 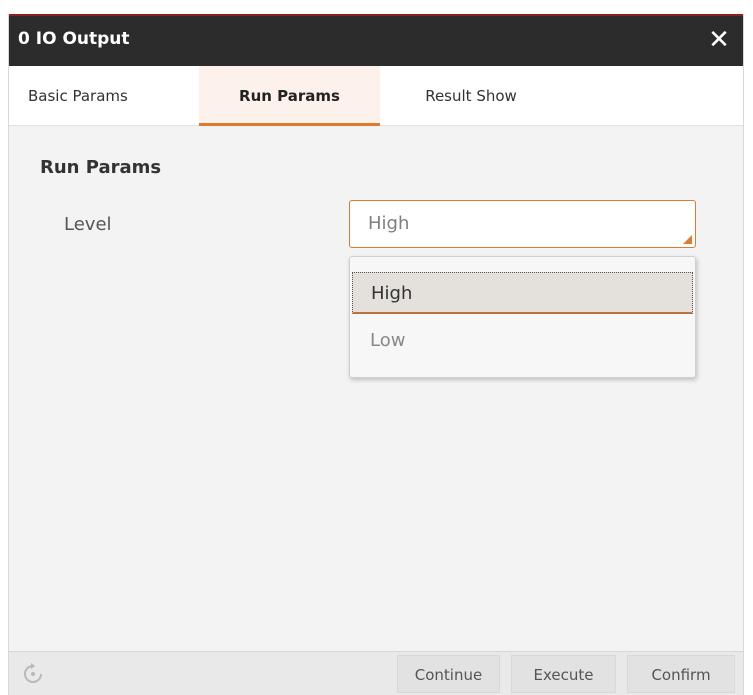 I want to click on level-dropdown-list: High Low, so click(x=522, y=317).